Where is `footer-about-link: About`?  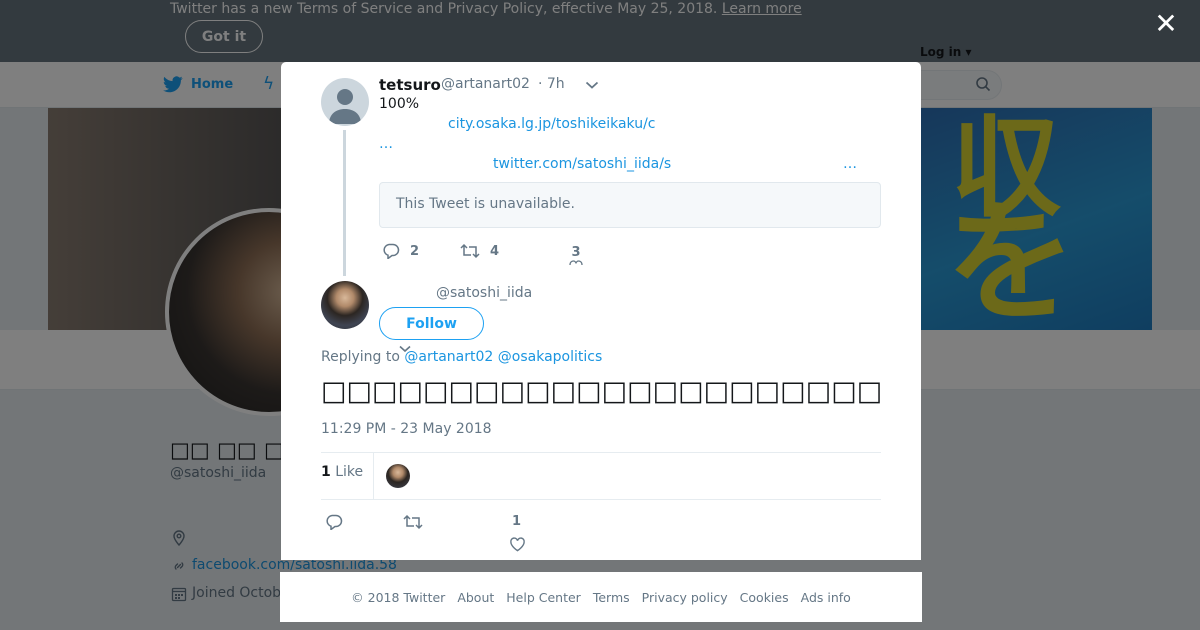 footer-about-link: About is located at coordinates (475, 597).